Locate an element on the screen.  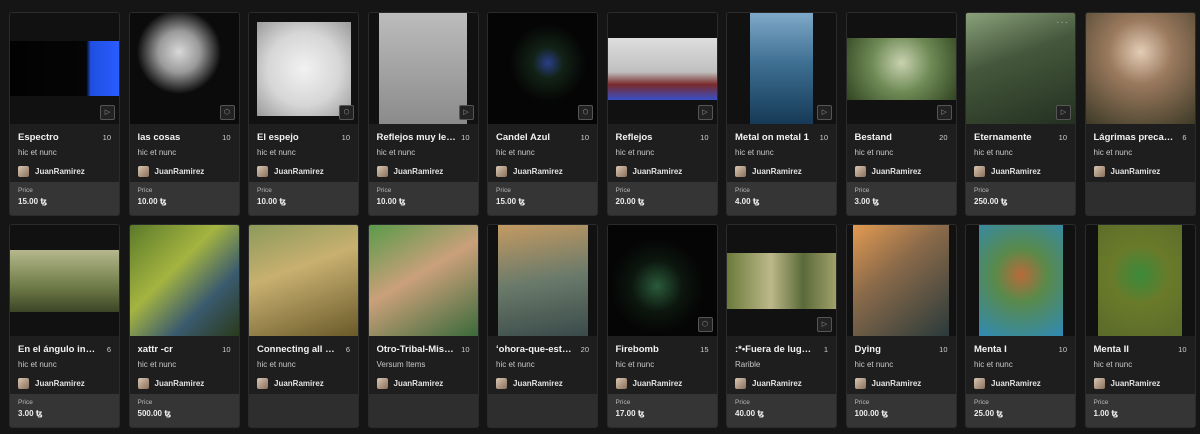
card-title: xattr -cr is located at coordinates (155, 349).